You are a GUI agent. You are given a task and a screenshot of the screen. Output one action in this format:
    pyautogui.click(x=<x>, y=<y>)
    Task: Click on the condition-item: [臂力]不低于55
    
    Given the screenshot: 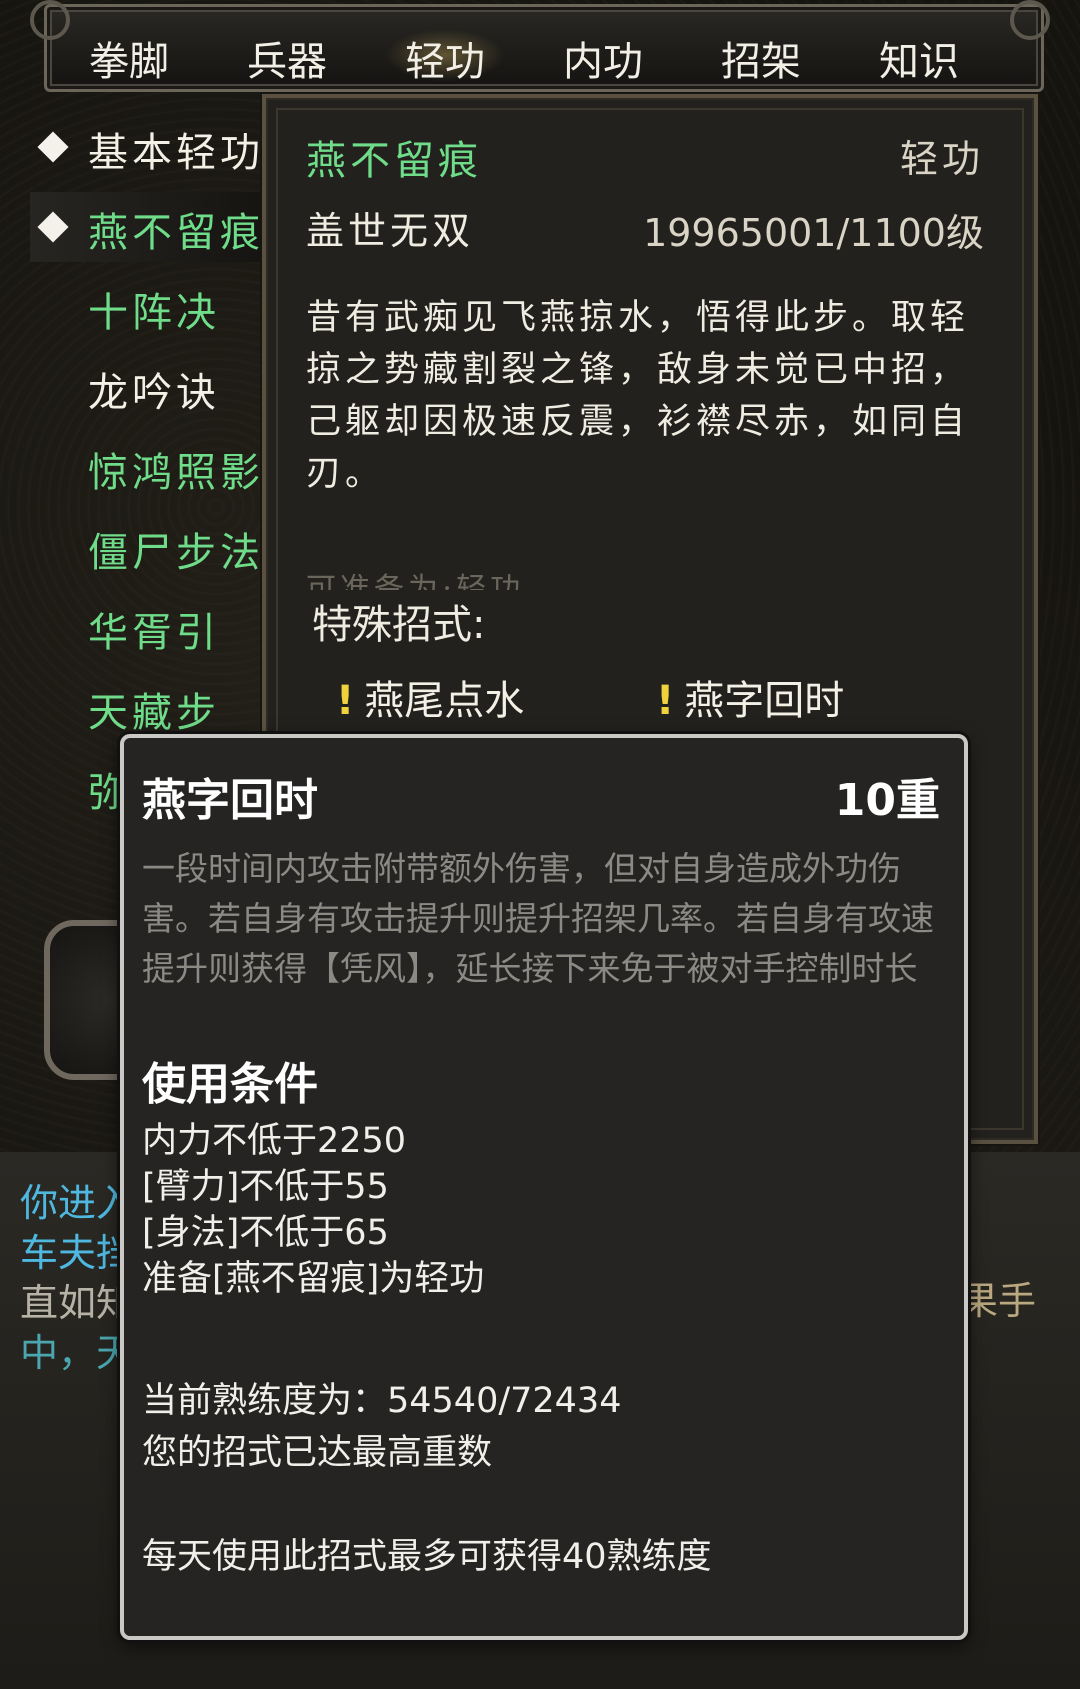 What is the action you would take?
    pyautogui.click(x=265, y=1187)
    